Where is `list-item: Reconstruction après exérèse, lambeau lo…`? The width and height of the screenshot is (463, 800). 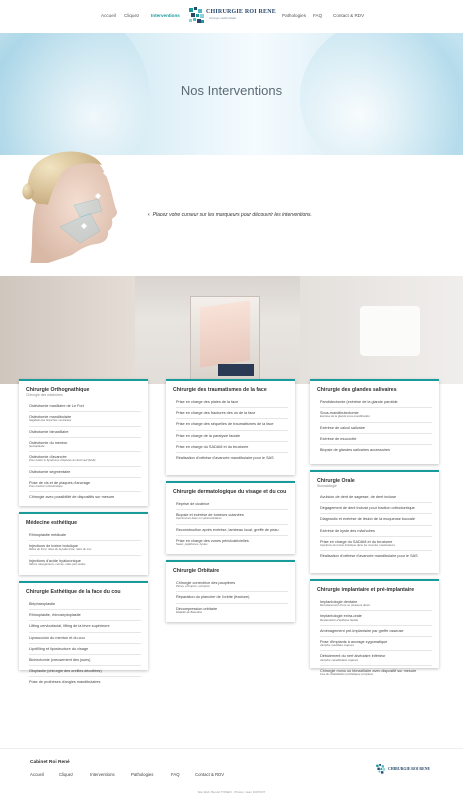
list-item: Reconstruction après exérèse, lambeau lo… is located at coordinates (232, 529).